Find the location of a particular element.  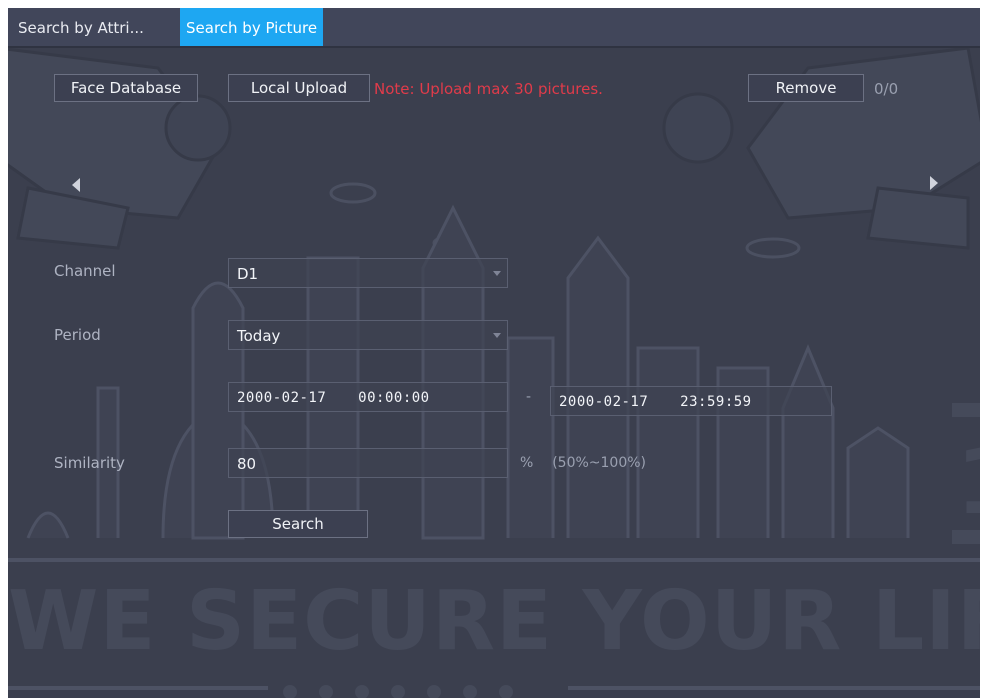

period-select: Today is located at coordinates (368, 335).